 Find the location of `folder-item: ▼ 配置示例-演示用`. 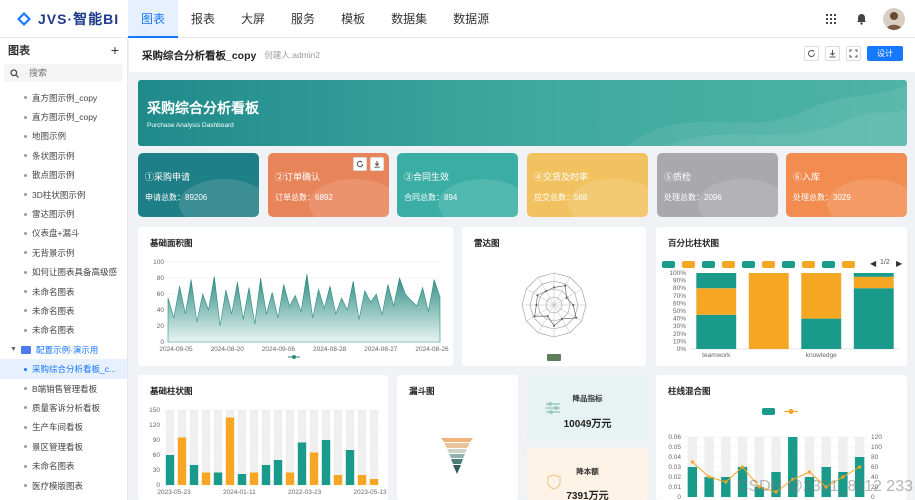

folder-item: ▼ 配置示例-演示用 is located at coordinates (63, 349).